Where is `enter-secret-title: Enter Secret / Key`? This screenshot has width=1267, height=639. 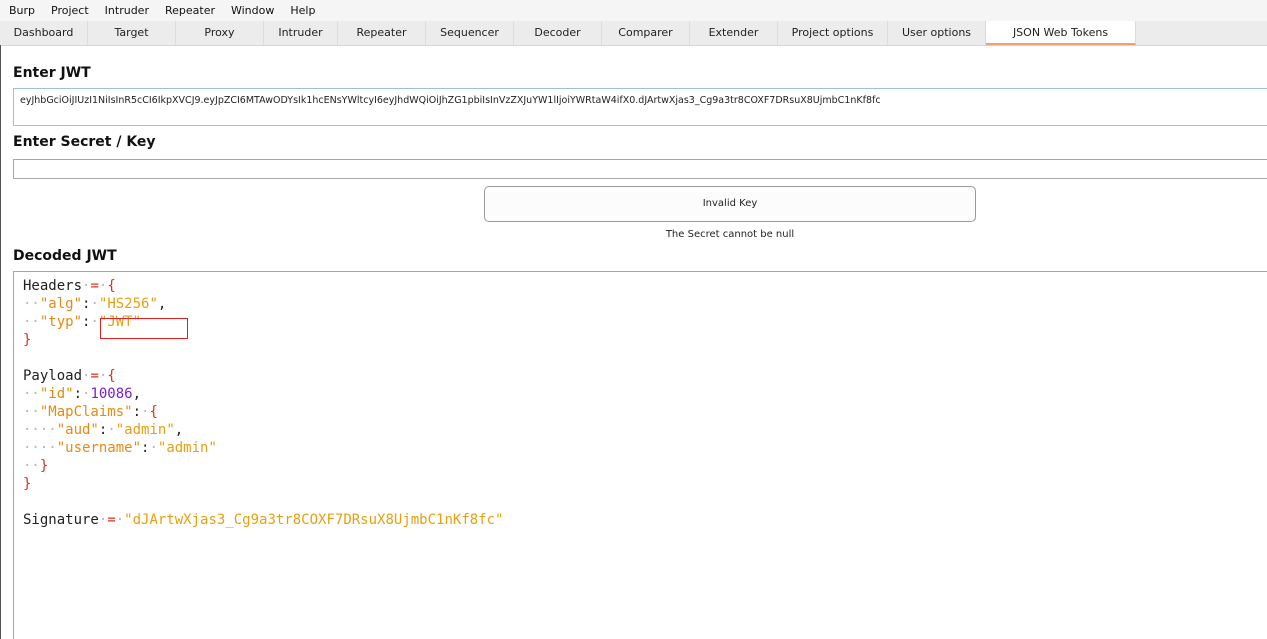 enter-secret-title: Enter Secret / Key is located at coordinates (84, 142).